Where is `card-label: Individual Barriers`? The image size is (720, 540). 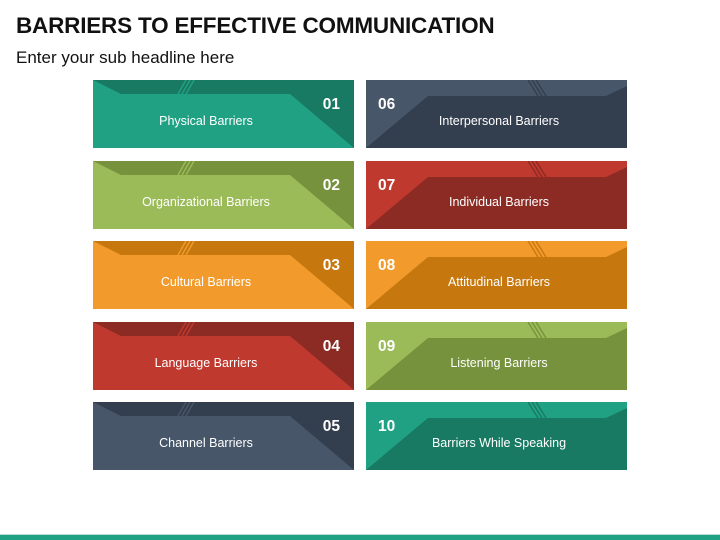 card-label: Individual Barriers is located at coordinates (499, 202).